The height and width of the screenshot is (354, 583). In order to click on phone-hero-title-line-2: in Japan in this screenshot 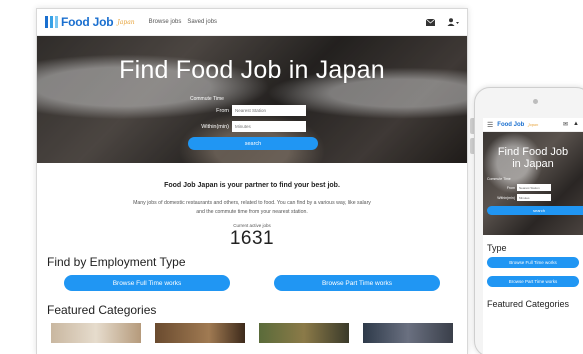, I will do `click(533, 164)`.